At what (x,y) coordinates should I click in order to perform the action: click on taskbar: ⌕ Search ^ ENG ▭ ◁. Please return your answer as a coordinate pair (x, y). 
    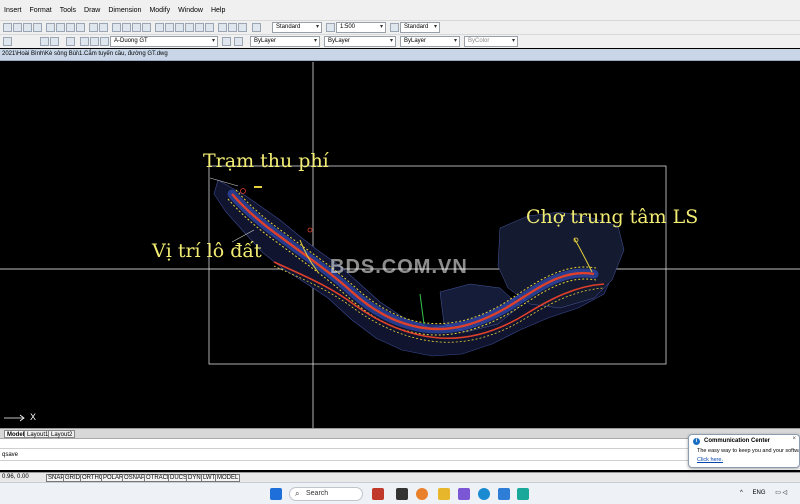
    Looking at the image, I should click on (400, 493).